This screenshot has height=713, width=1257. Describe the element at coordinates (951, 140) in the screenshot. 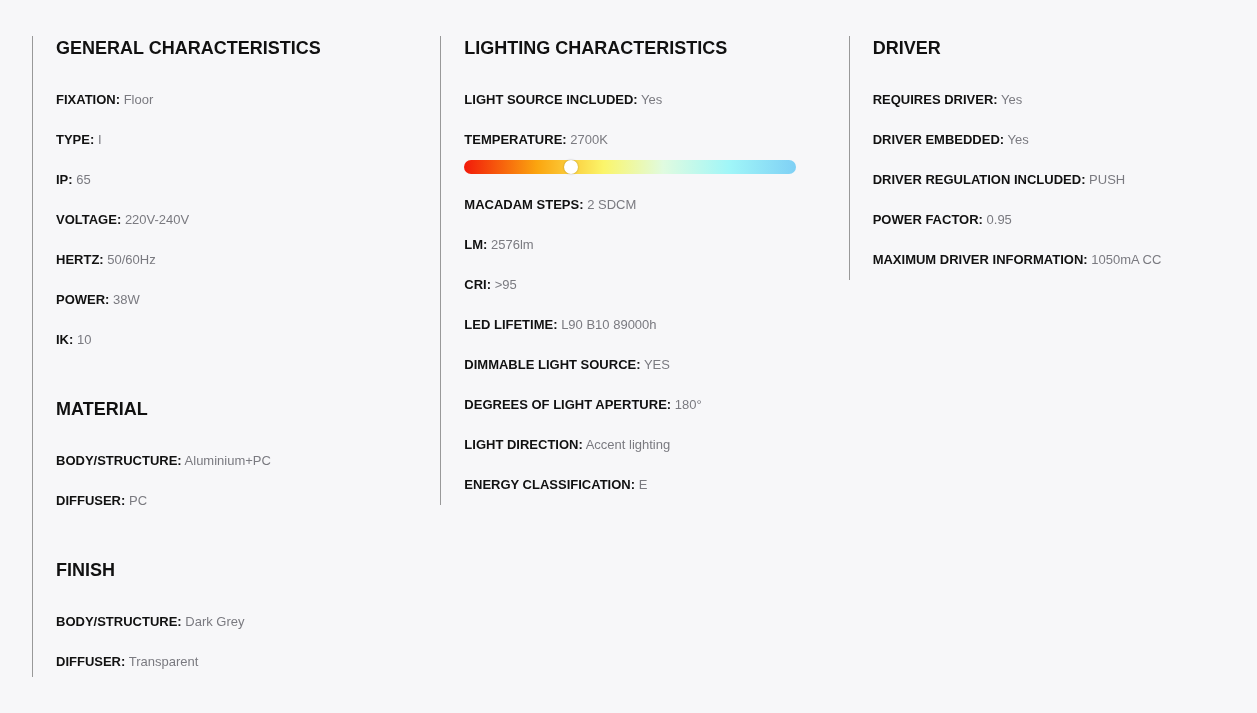

I see `spec-line: DRIVER EMBEDDED: Yes` at that location.